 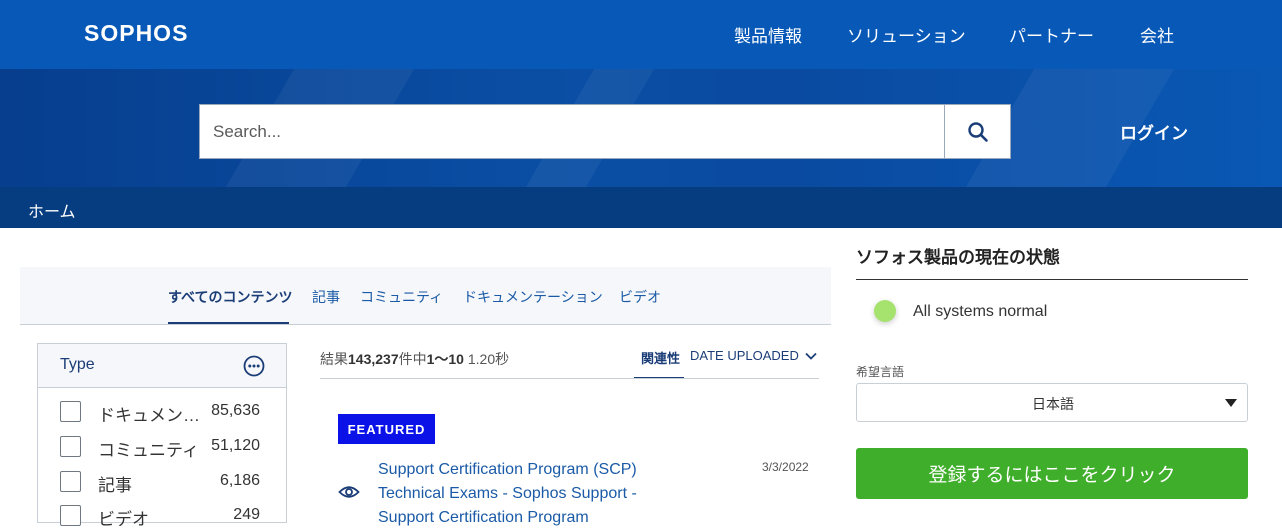 I want to click on facet-option-videos: ビデオ 249, so click(x=165, y=516).